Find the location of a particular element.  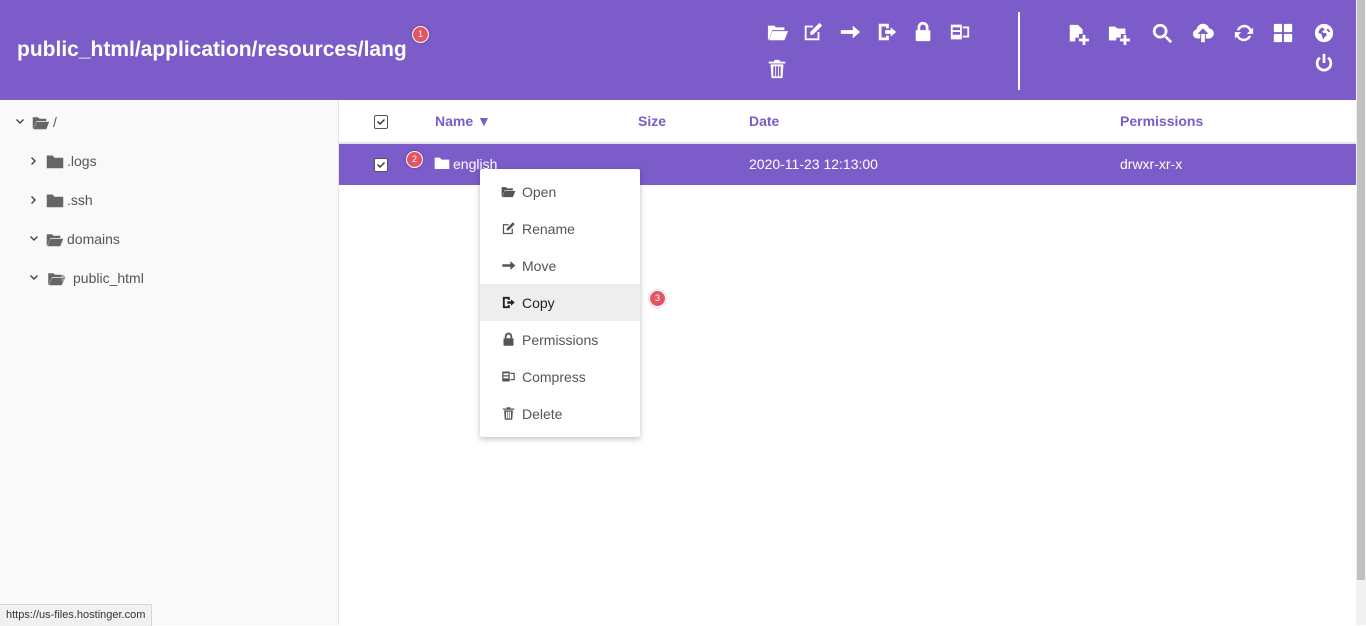

menu-item-compress: Compress is located at coordinates (560, 376).